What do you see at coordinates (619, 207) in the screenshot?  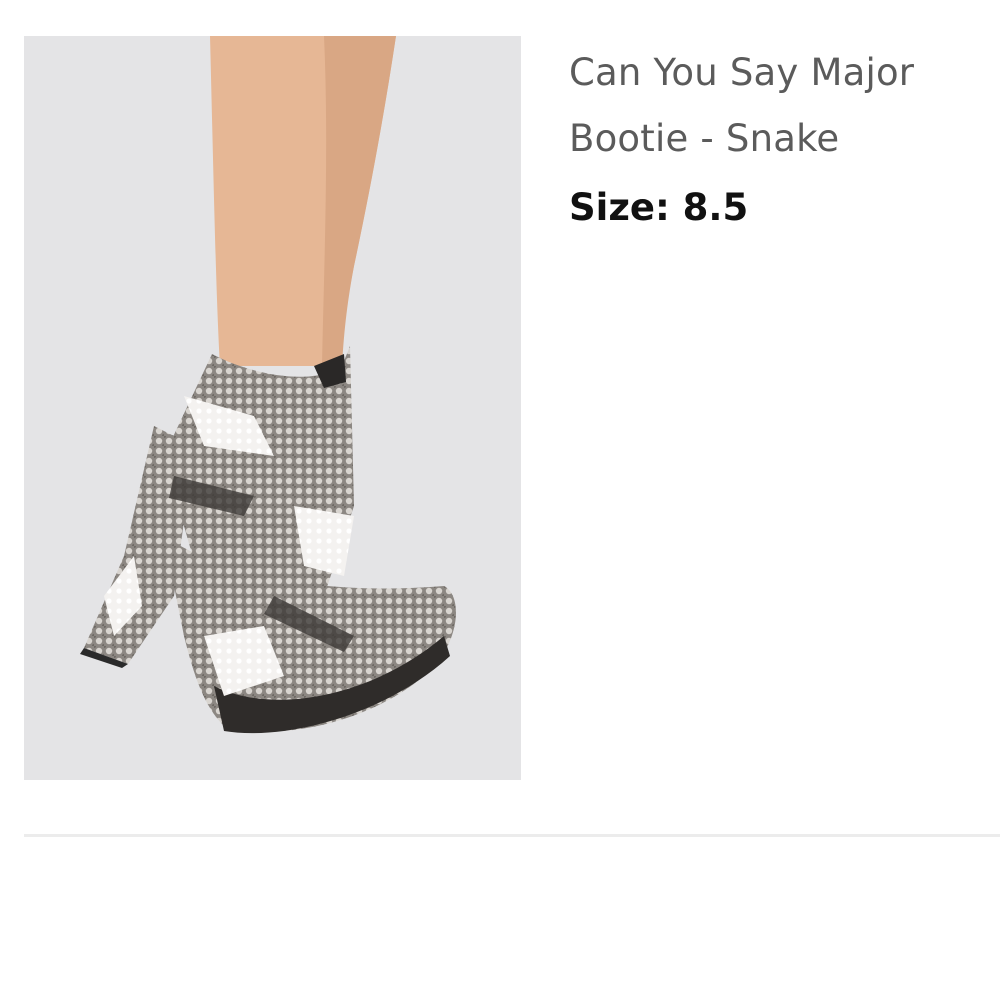 I see `size-label: Size:` at bounding box center [619, 207].